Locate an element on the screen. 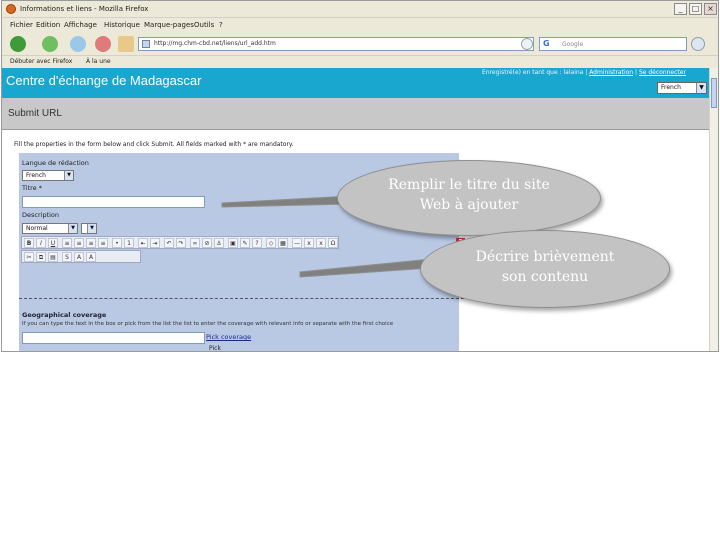 Image resolution: width=720 pixels, height=540 pixels. title-callout-pointer is located at coordinates (286, 201).